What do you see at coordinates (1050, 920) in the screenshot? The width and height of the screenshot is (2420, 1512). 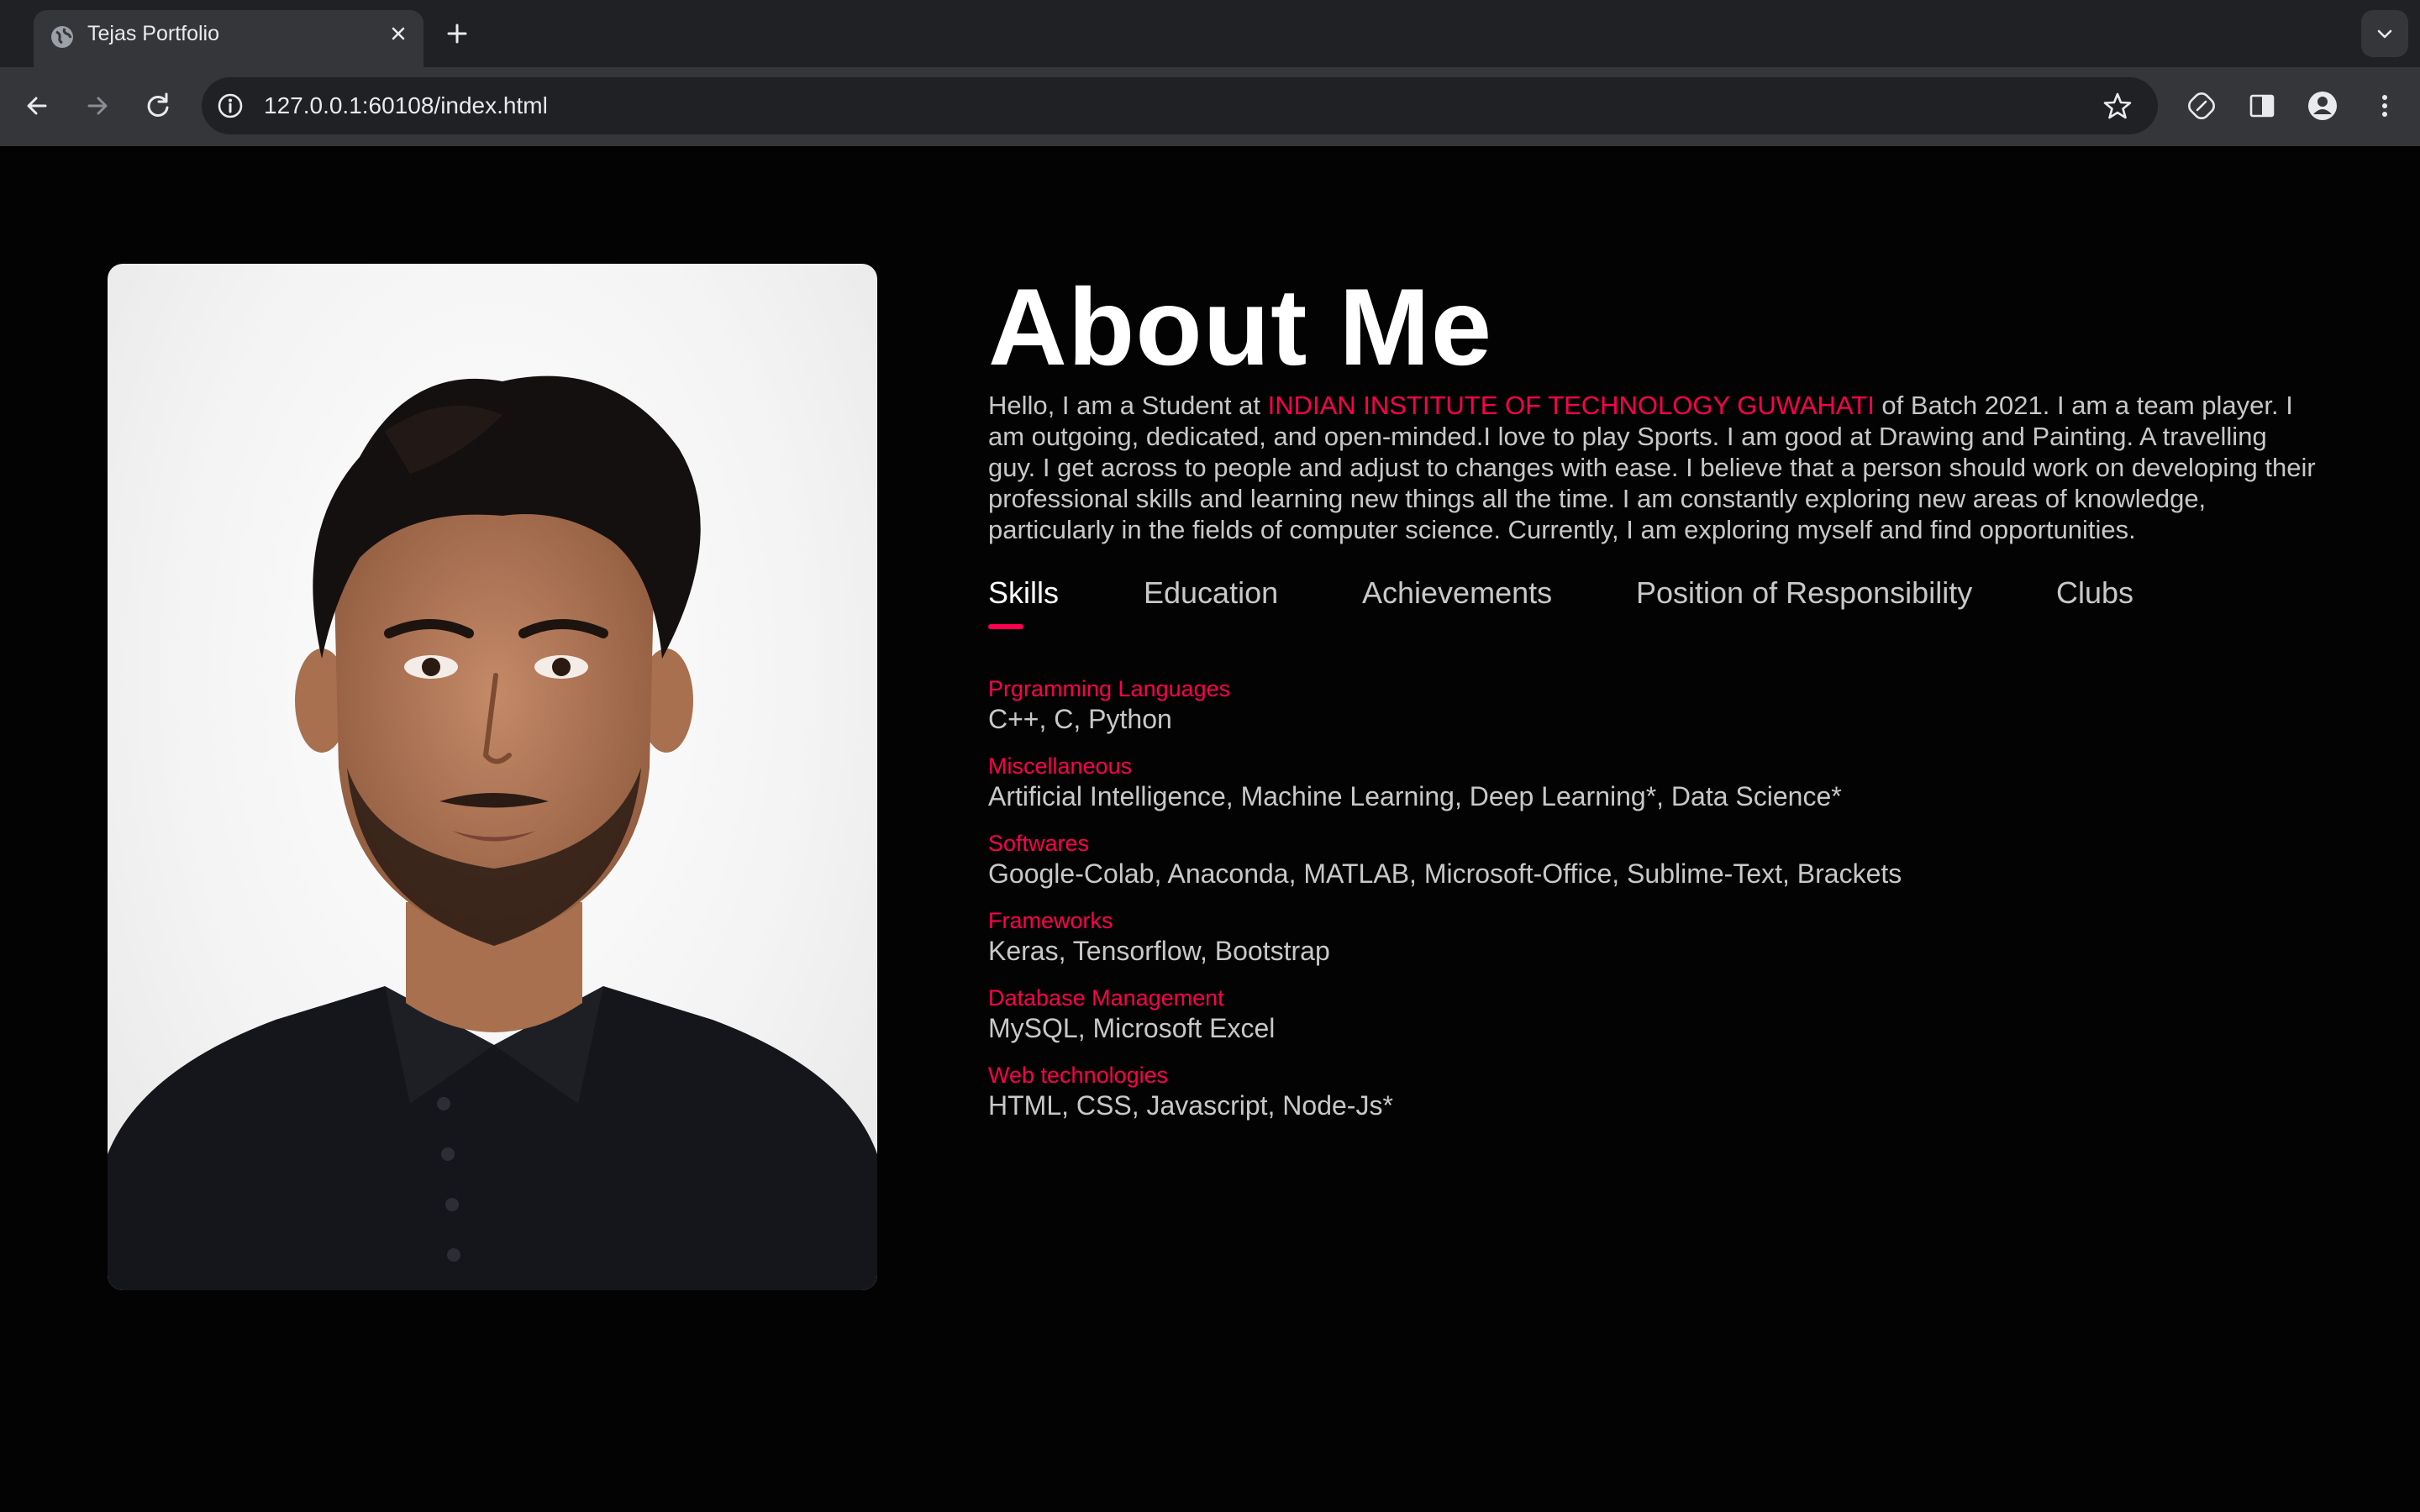 I see `skill-category: Frameworks` at bounding box center [1050, 920].